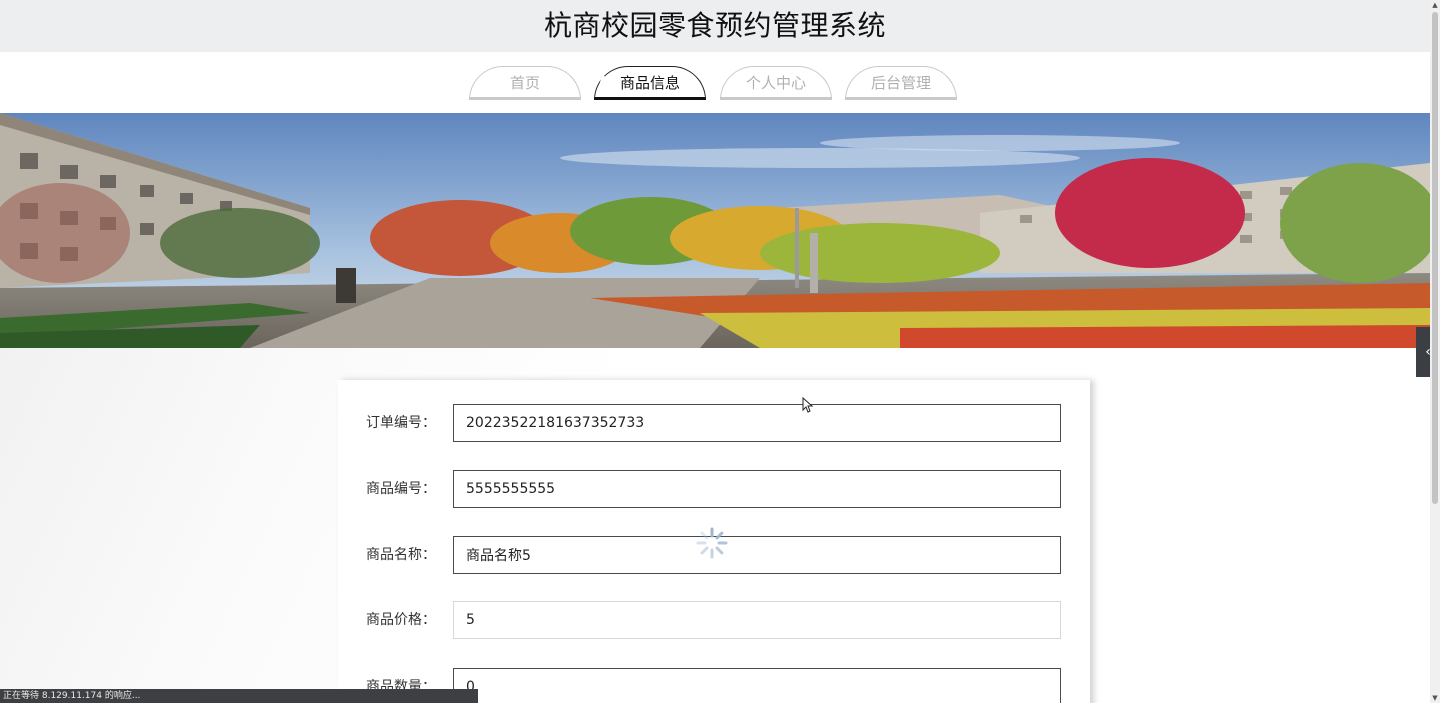  What do you see at coordinates (650, 83) in the screenshot?
I see `nav-tab-products: 商品信息` at bounding box center [650, 83].